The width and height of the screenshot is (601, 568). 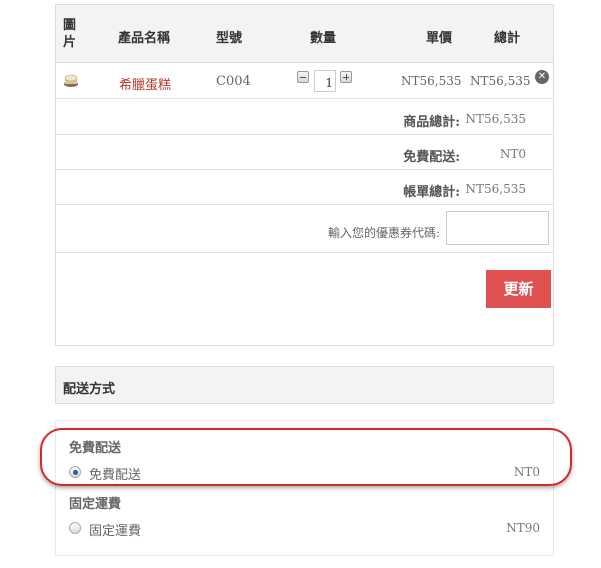 What do you see at coordinates (512, 154) in the screenshot?
I see `shipping-fee-value: NT0` at bounding box center [512, 154].